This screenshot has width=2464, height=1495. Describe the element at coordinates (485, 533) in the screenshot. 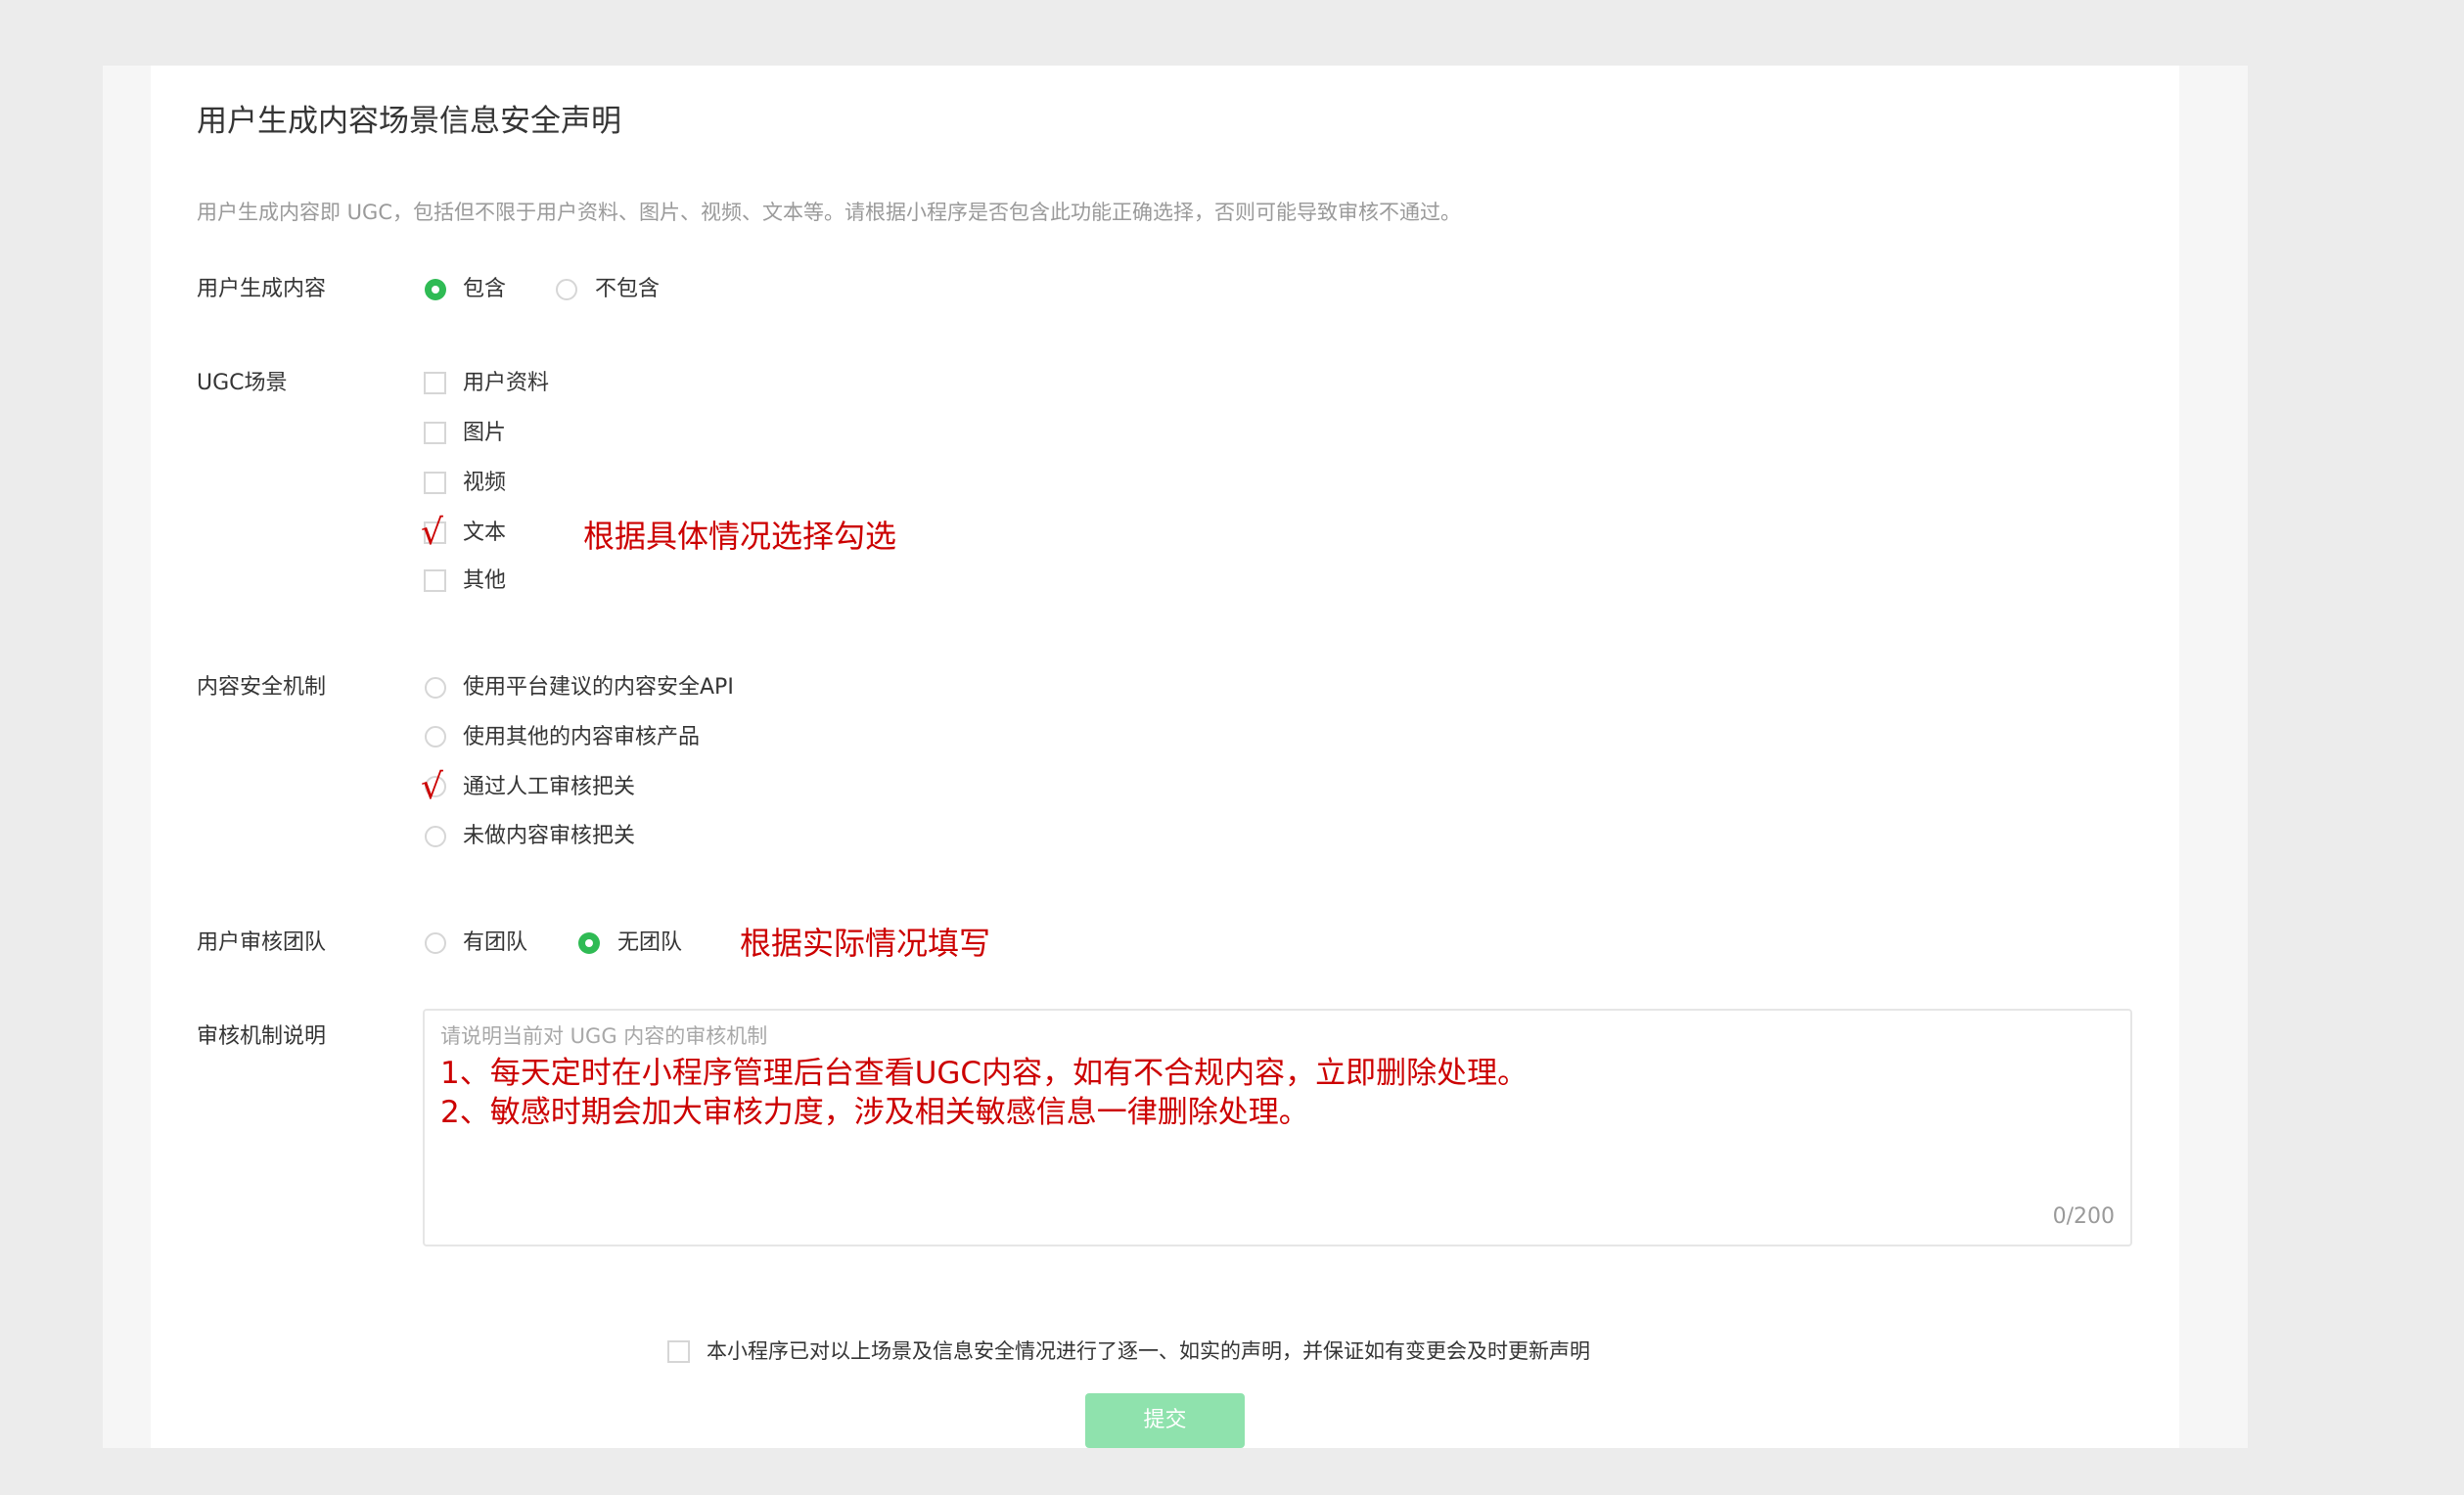

I see `scene-text-label: 文本` at that location.